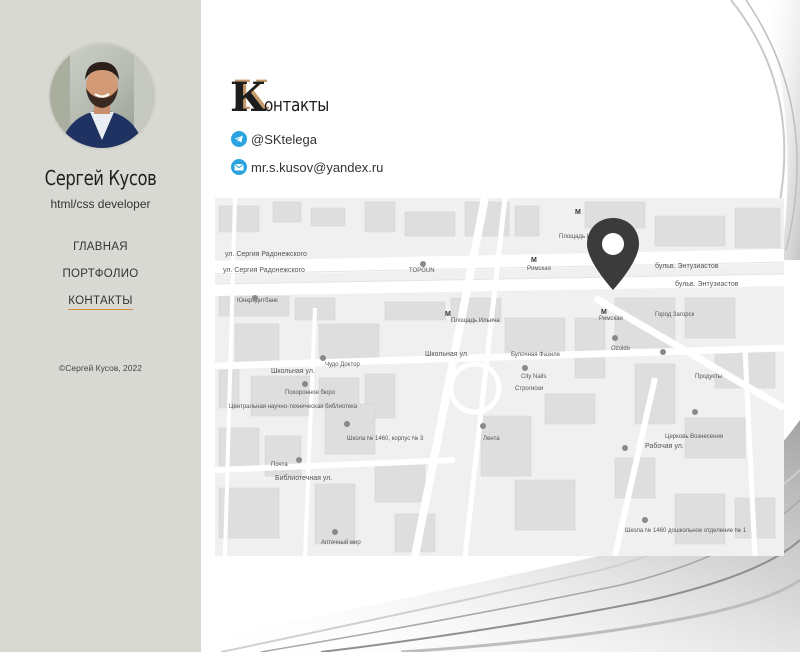  What do you see at coordinates (102, 96) in the screenshot?
I see `avatar` at bounding box center [102, 96].